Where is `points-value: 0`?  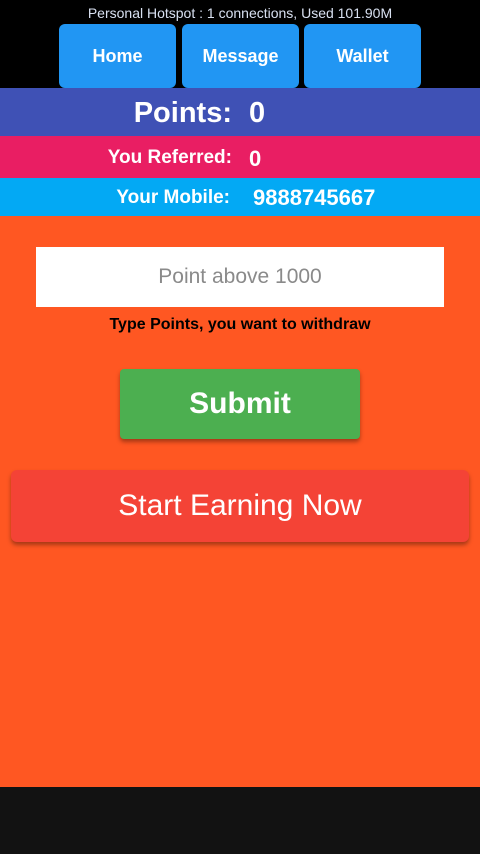
points-value: 0 is located at coordinates (257, 113).